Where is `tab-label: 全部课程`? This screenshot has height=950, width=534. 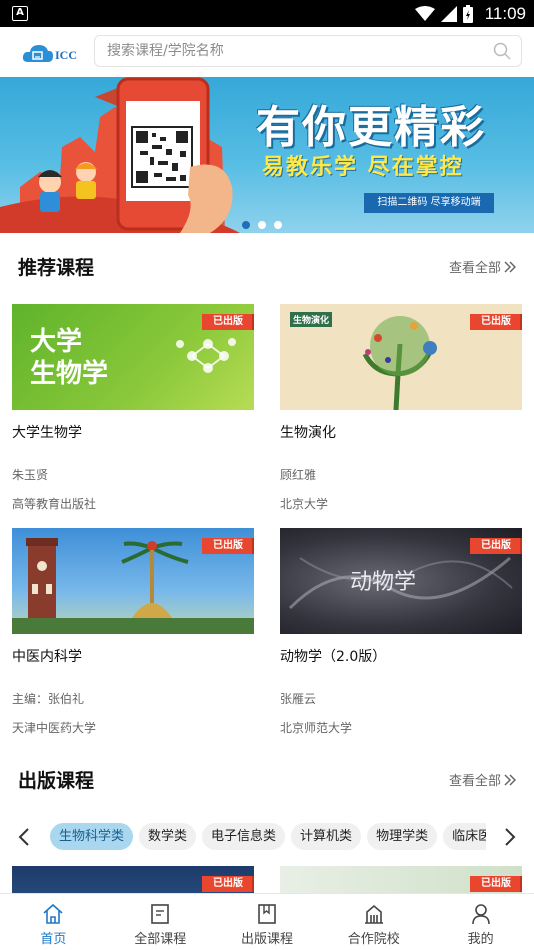 tab-label: 全部课程 is located at coordinates (160, 939).